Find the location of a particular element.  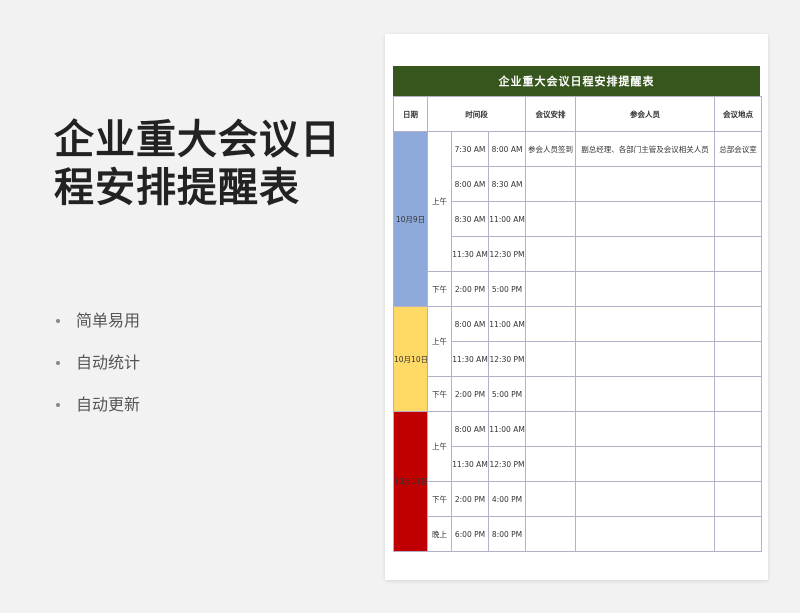

header-time: 时间段 is located at coordinates (476, 114).